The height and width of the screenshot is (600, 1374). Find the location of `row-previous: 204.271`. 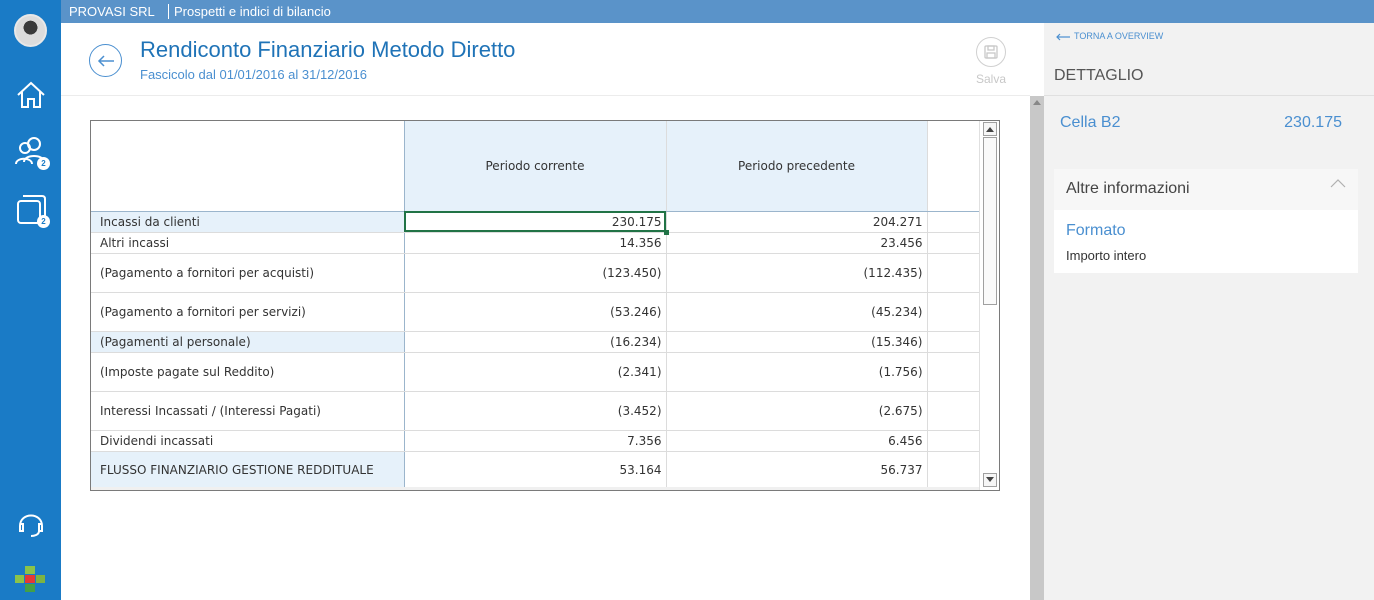

row-previous: 204.271 is located at coordinates (797, 222).